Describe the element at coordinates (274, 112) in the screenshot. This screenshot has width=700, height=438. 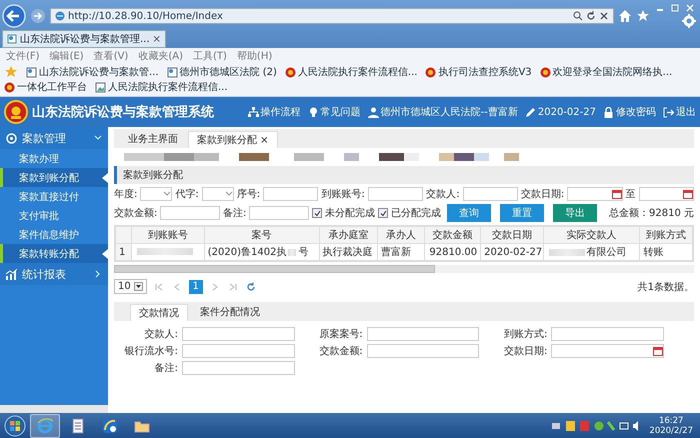
I see `nav-link: 操作流程` at that location.